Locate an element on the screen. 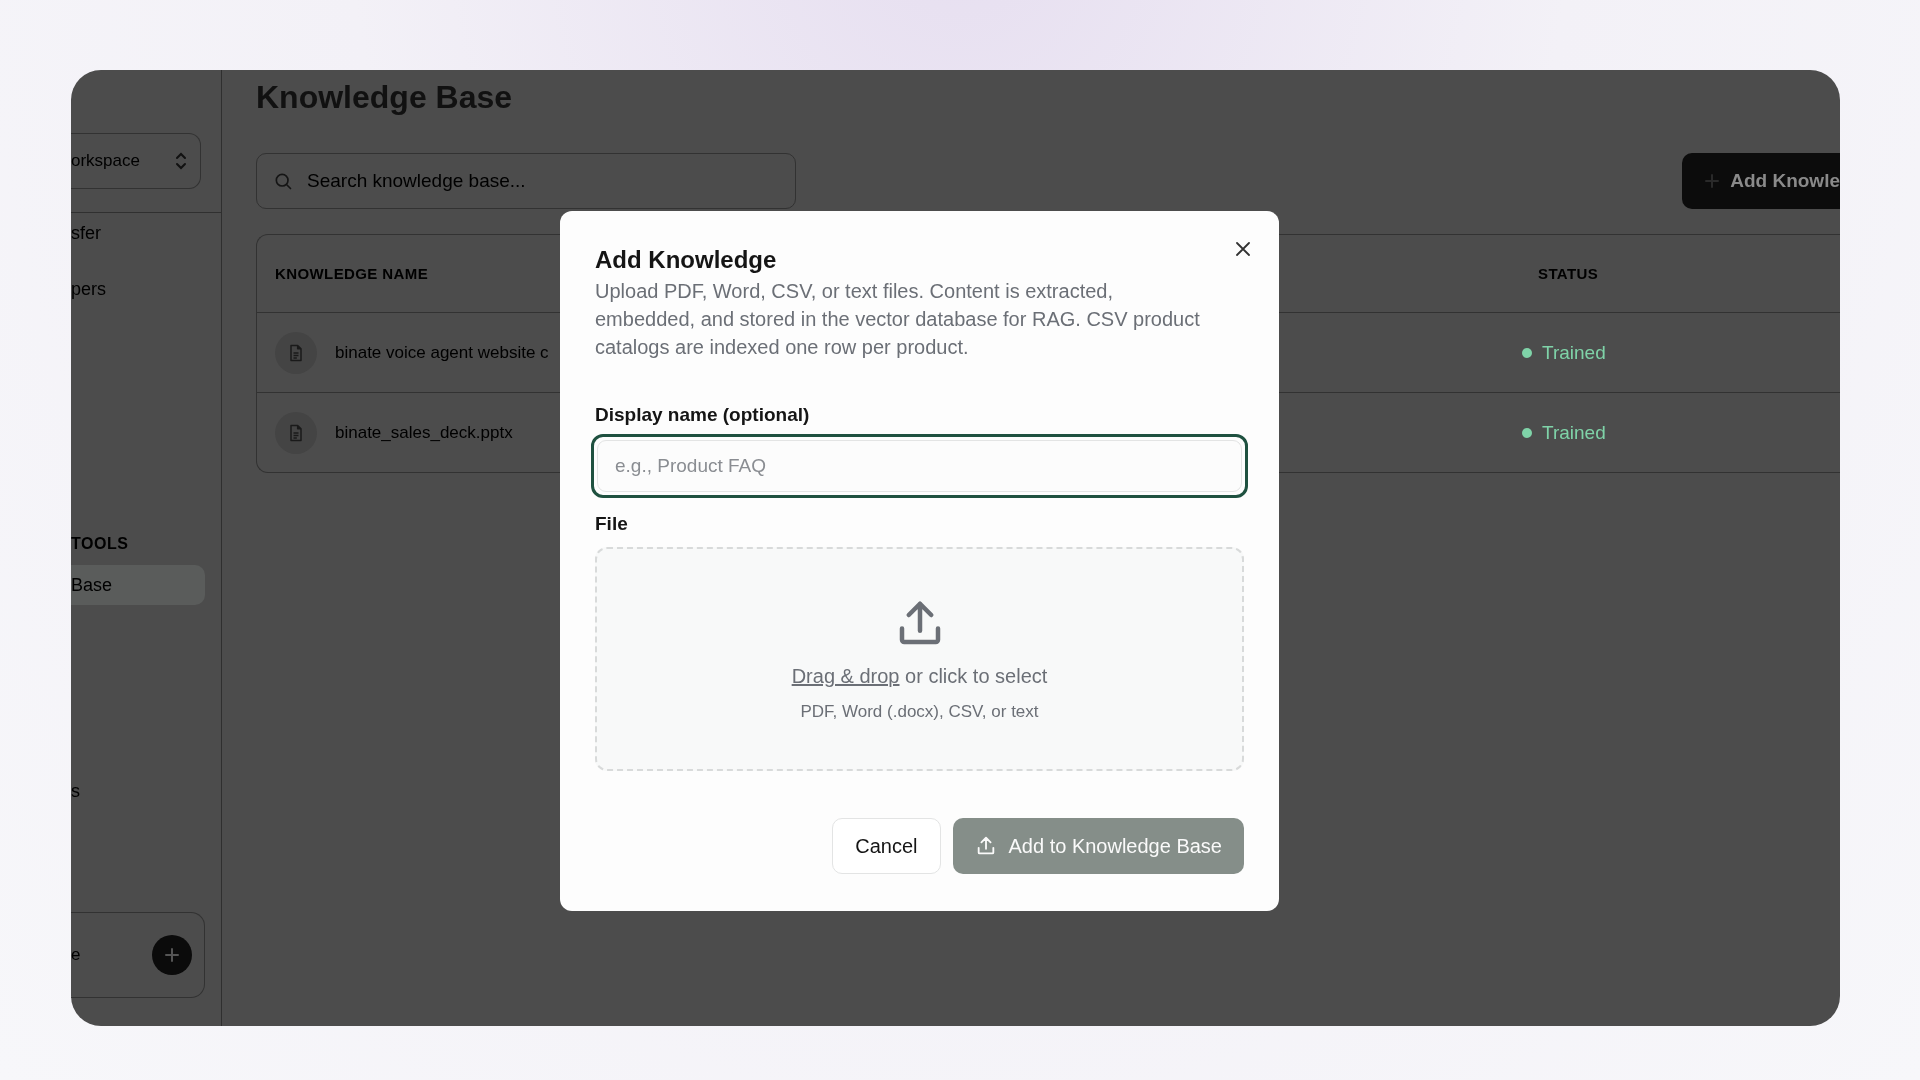  add-button is located at coordinates (172, 955).